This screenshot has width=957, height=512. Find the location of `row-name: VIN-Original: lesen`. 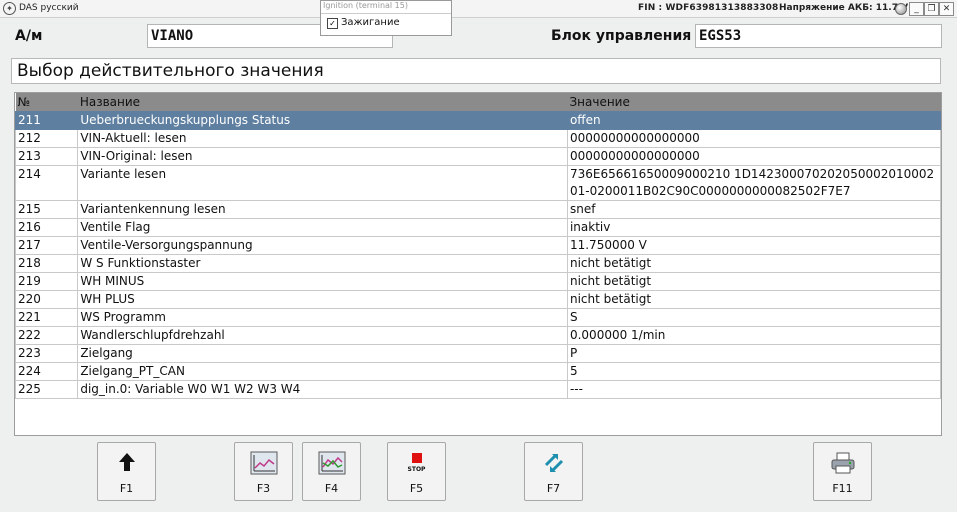

row-name: VIN-Original: lesen is located at coordinates (322, 156).